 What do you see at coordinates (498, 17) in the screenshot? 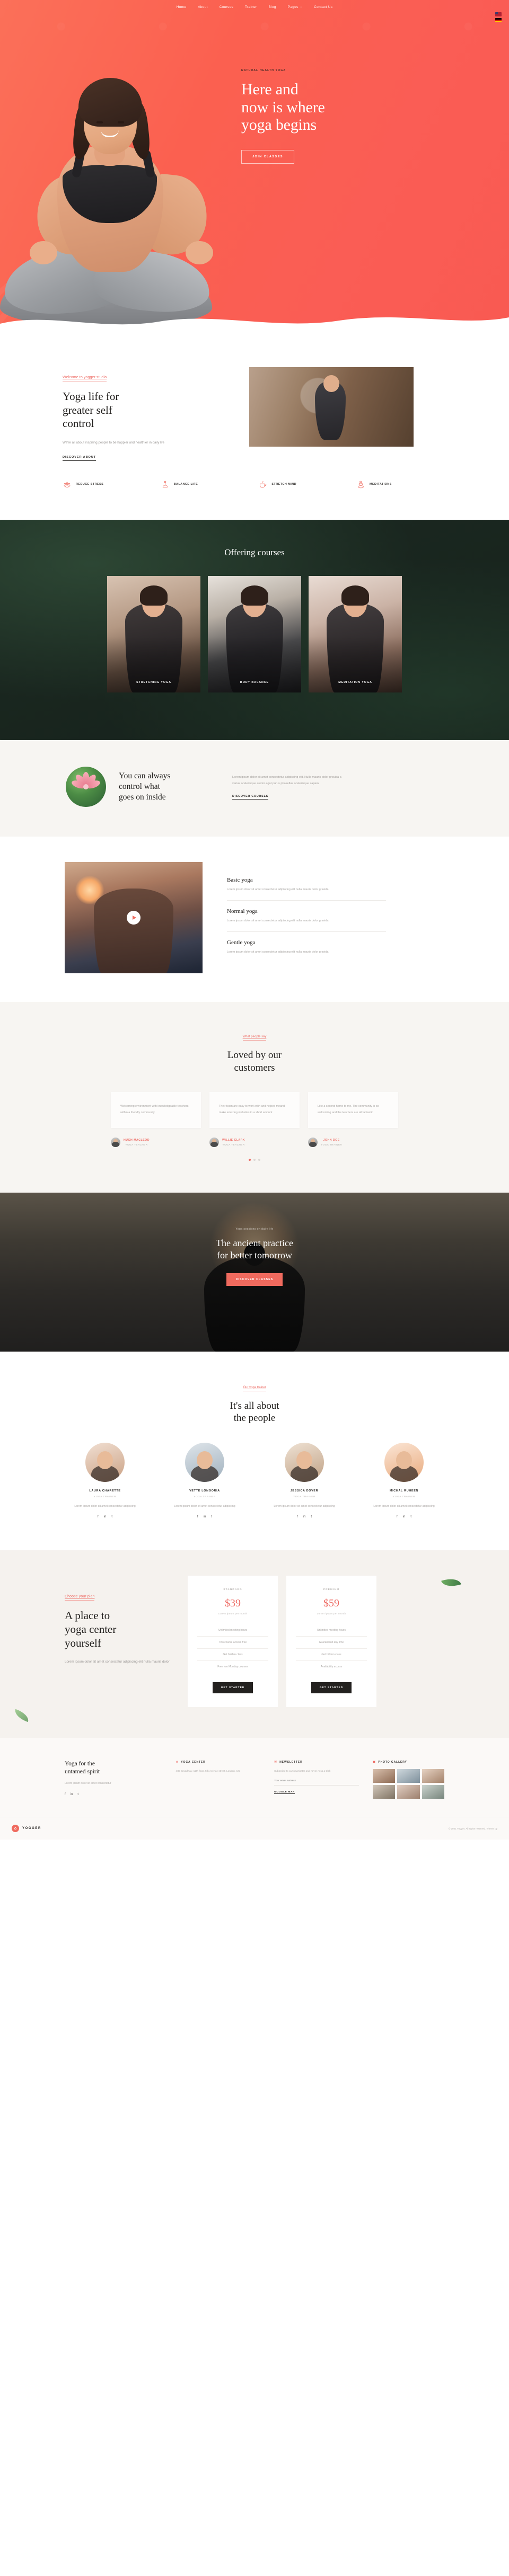
I see `language-switcher` at bounding box center [498, 17].